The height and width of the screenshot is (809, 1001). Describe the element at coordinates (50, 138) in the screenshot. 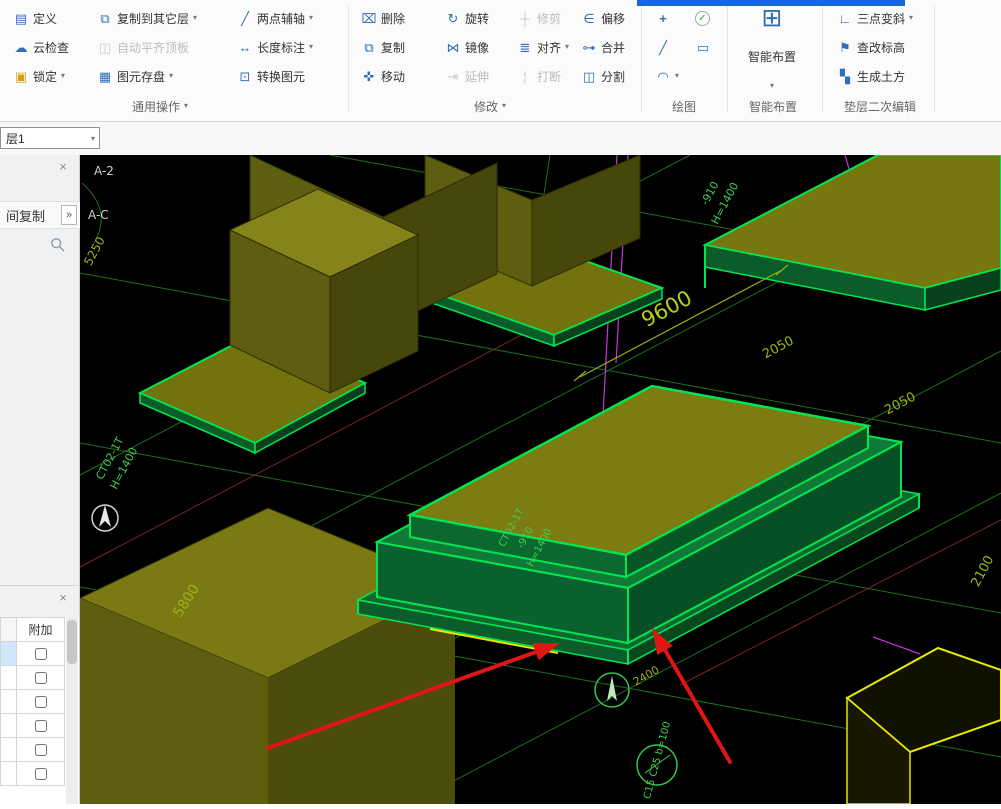

I see `layer-select: 层1 ▾` at that location.